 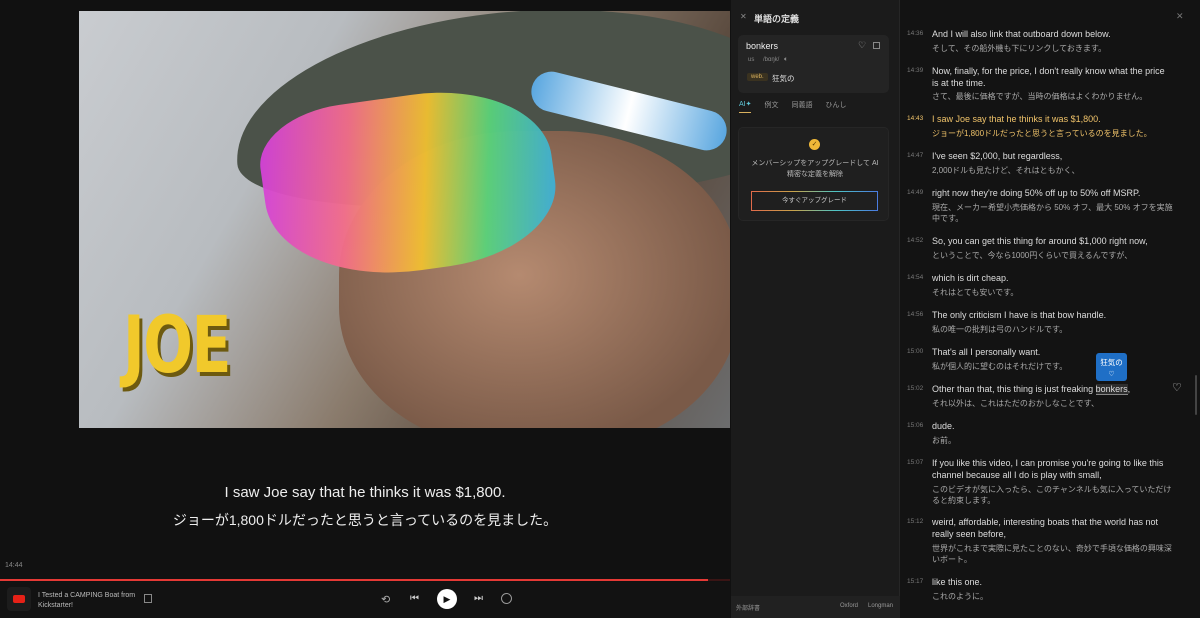 I want to click on line-time: 14:47, so click(x=915, y=155).